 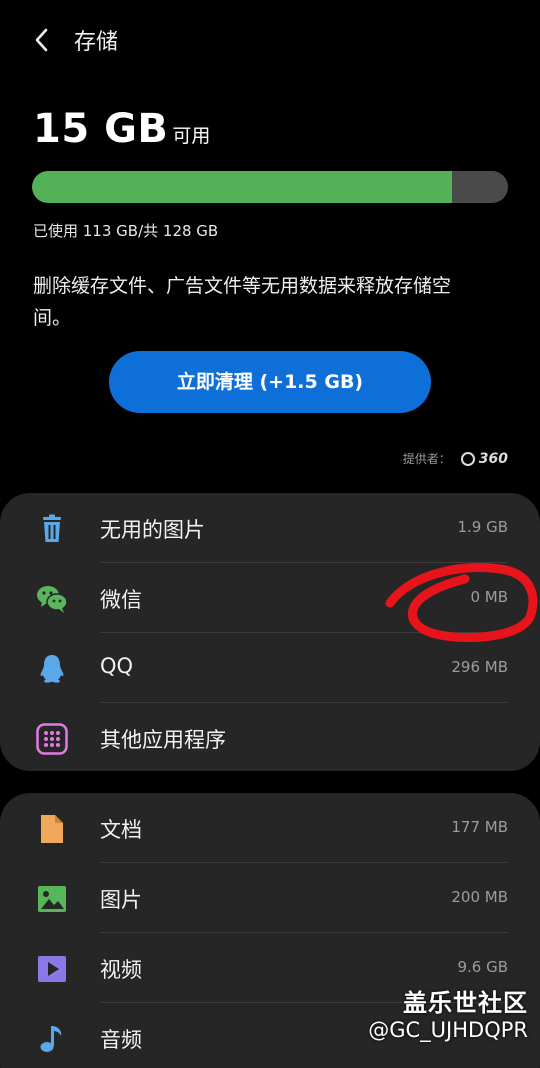 What do you see at coordinates (482, 527) in the screenshot?
I see `list-item-size: 1.9 GB` at bounding box center [482, 527].